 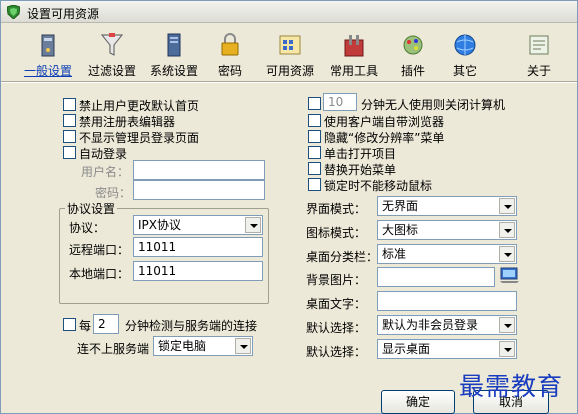 What do you see at coordinates (447, 254) in the screenshot?
I see `desktop-category-select: 标准` at bounding box center [447, 254].